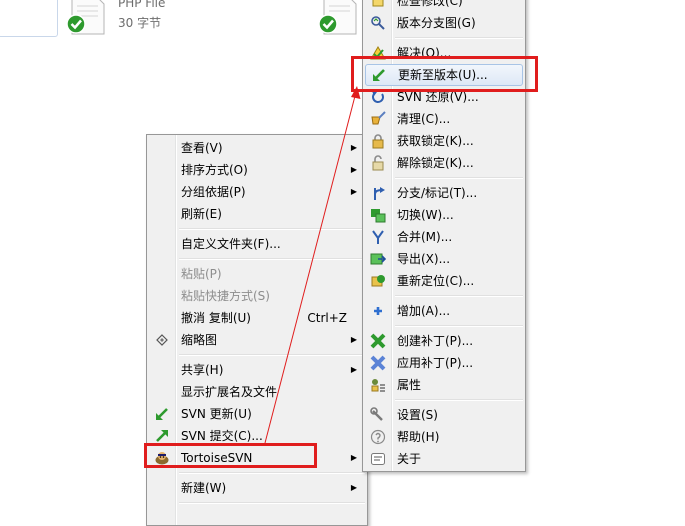  Describe the element at coordinates (378, 216) in the screenshot. I see `switch-icon` at that location.